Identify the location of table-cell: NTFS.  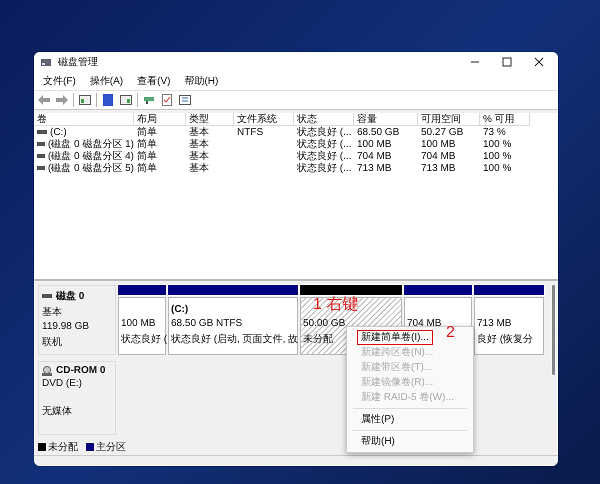
(250, 132).